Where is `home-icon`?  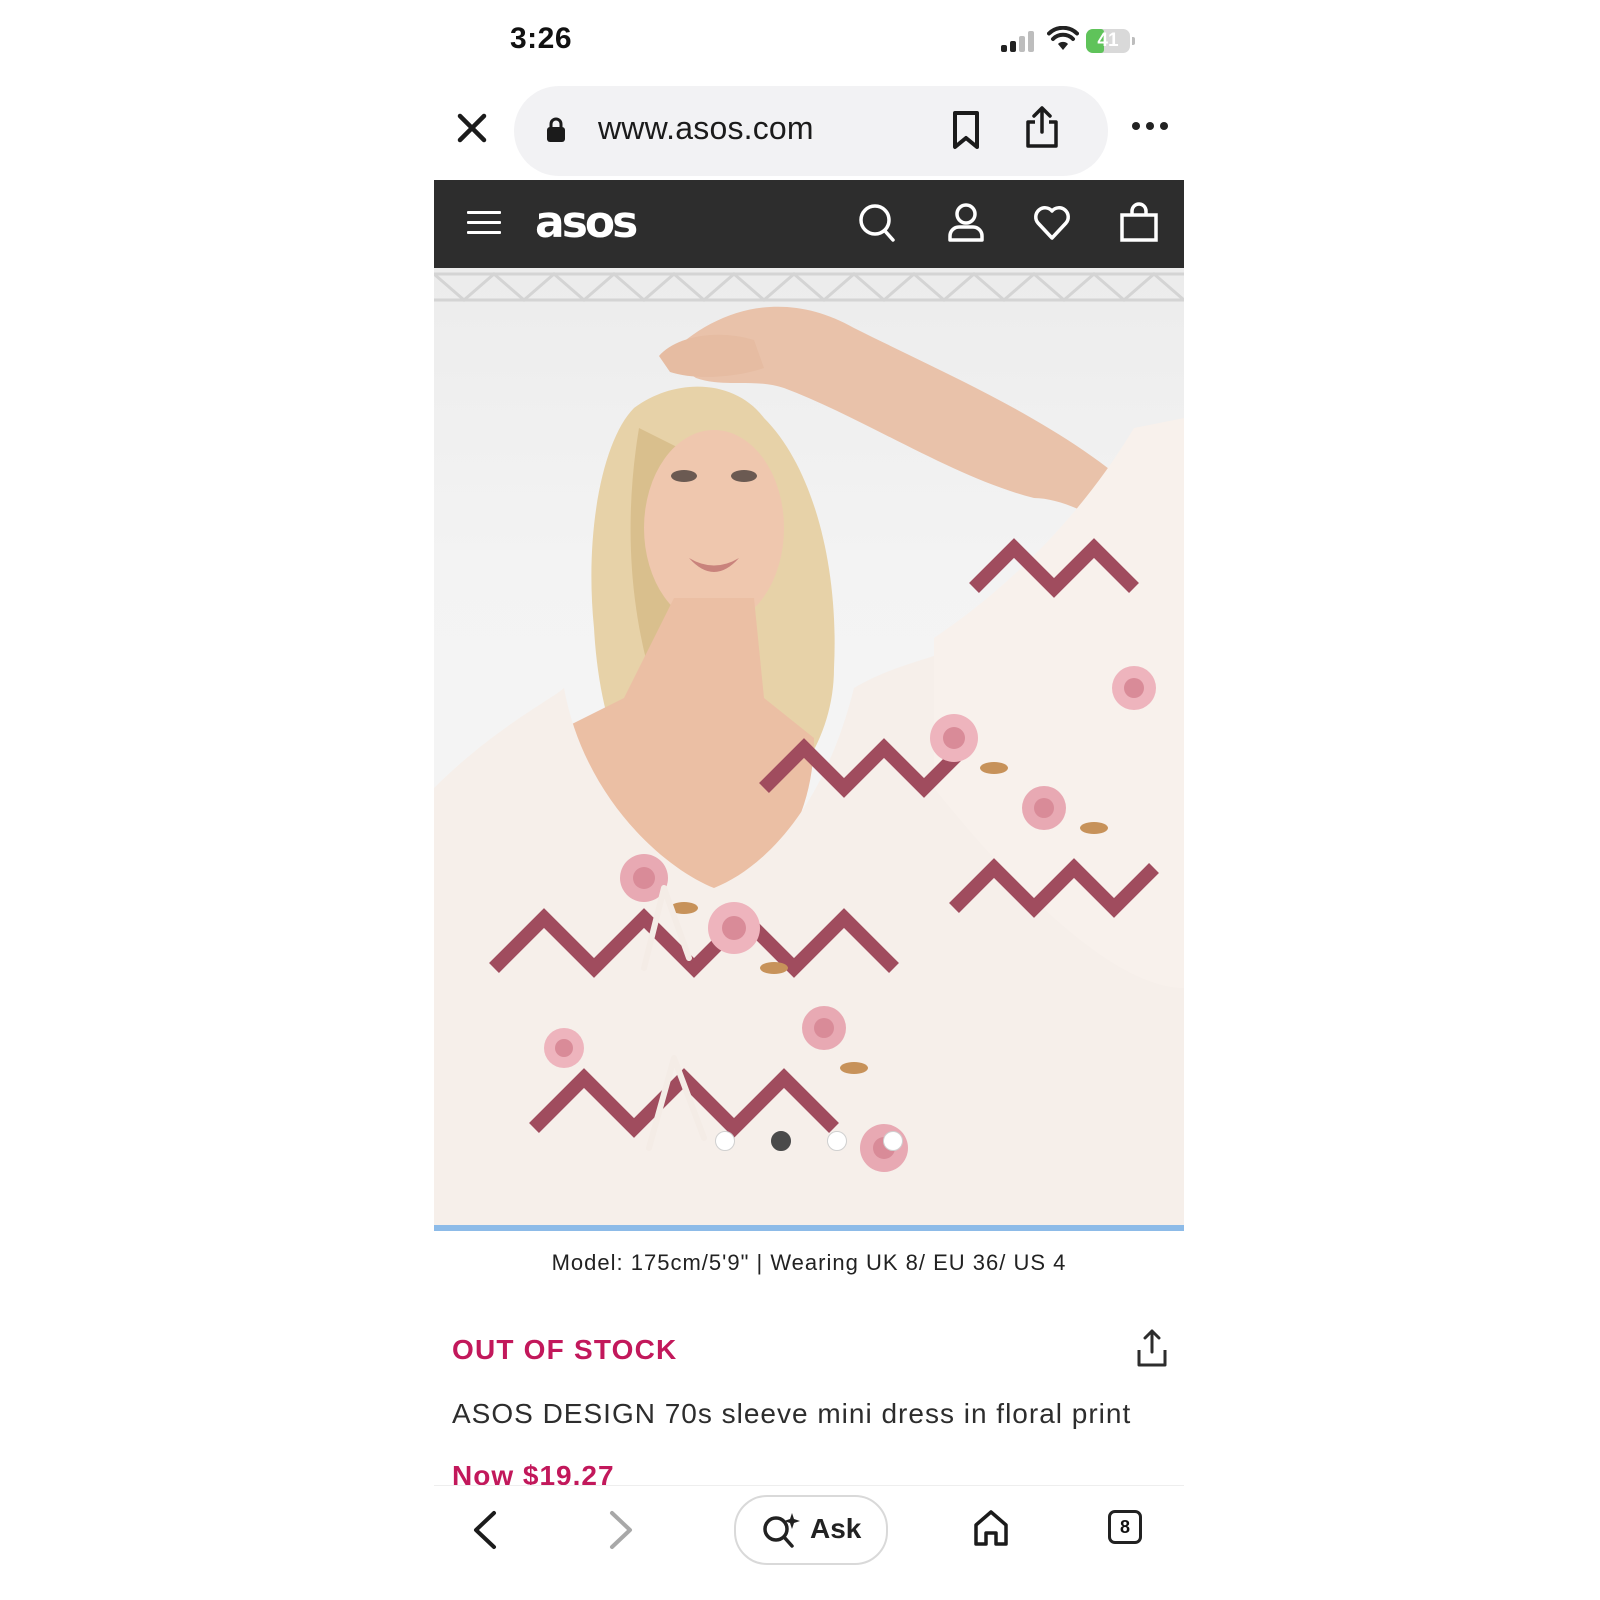
home-icon is located at coordinates (991, 1528).